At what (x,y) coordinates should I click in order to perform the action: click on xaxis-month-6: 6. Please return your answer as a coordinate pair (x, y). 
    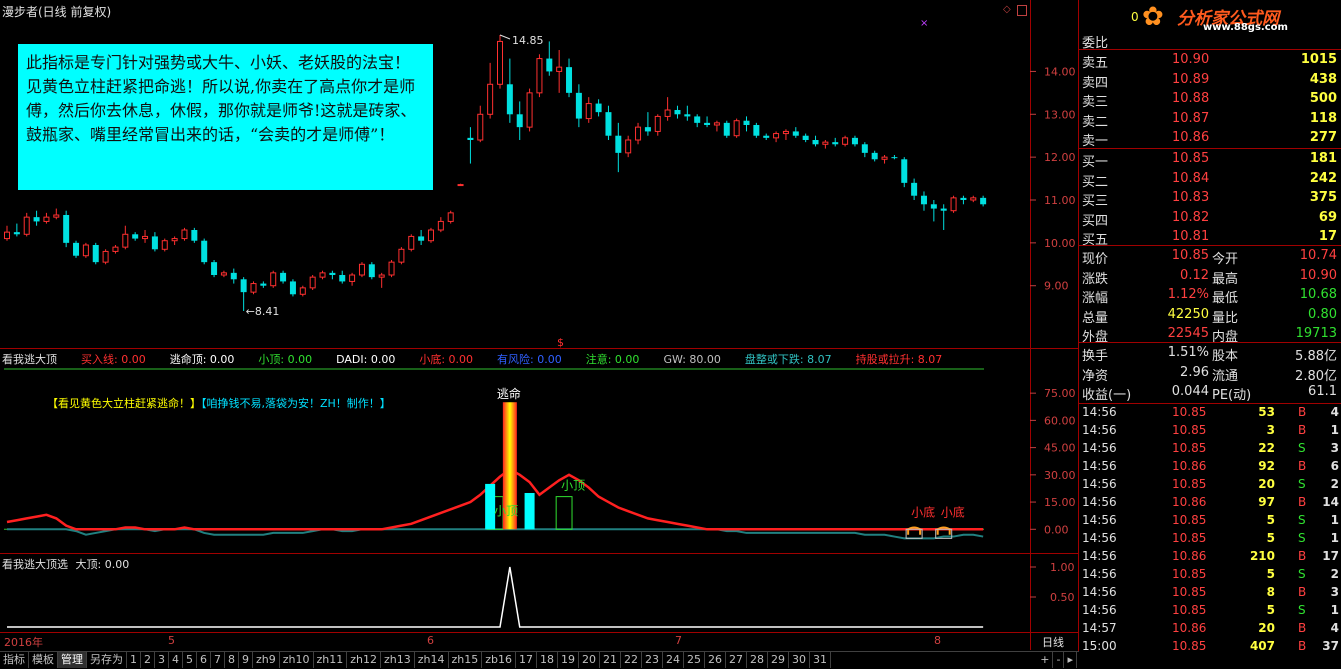
    Looking at the image, I should click on (430, 640).